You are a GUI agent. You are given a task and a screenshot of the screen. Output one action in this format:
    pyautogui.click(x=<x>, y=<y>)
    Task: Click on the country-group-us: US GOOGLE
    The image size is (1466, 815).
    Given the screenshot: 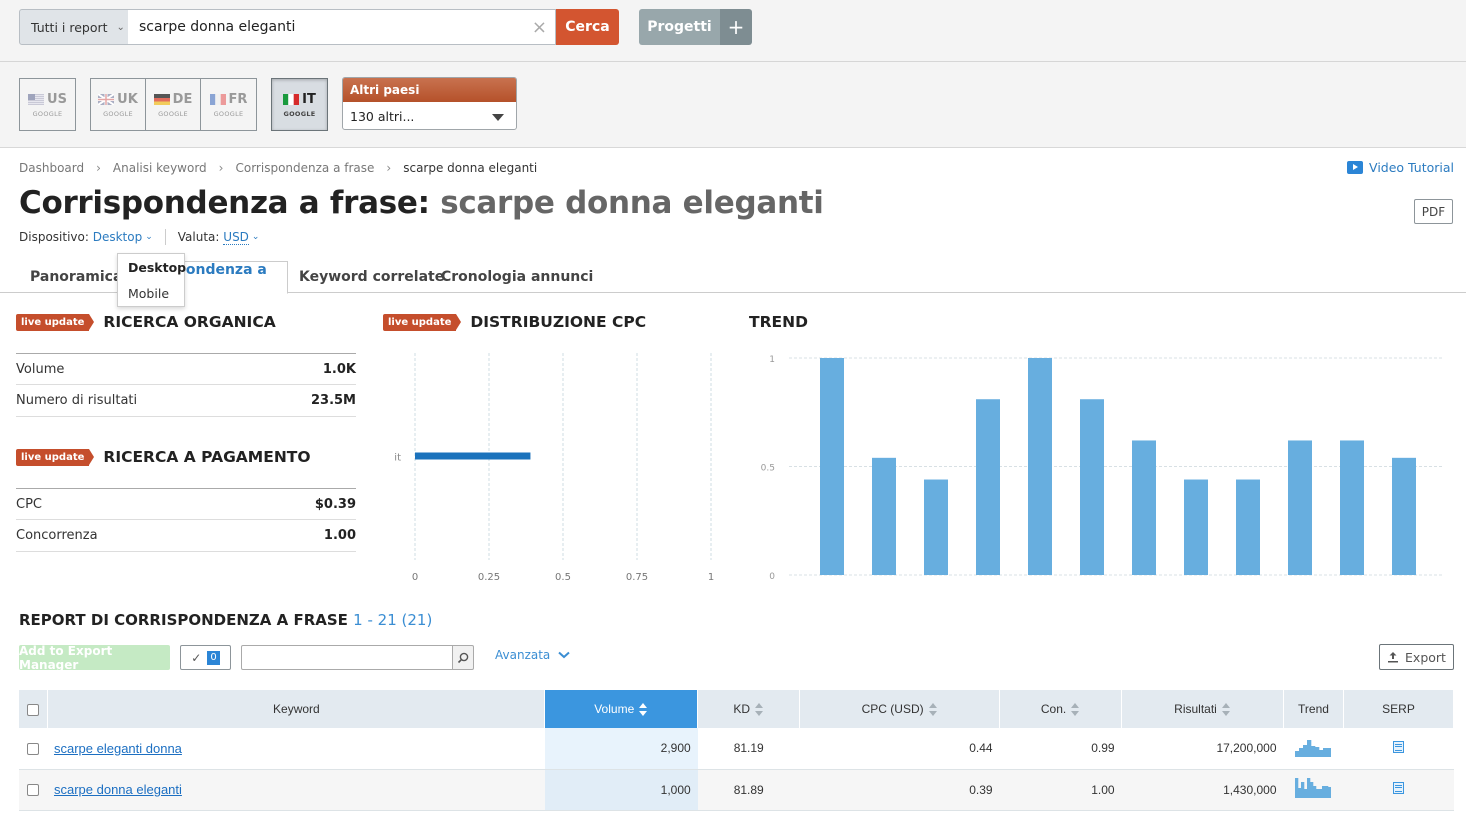 What is the action you would take?
    pyautogui.click(x=47, y=104)
    